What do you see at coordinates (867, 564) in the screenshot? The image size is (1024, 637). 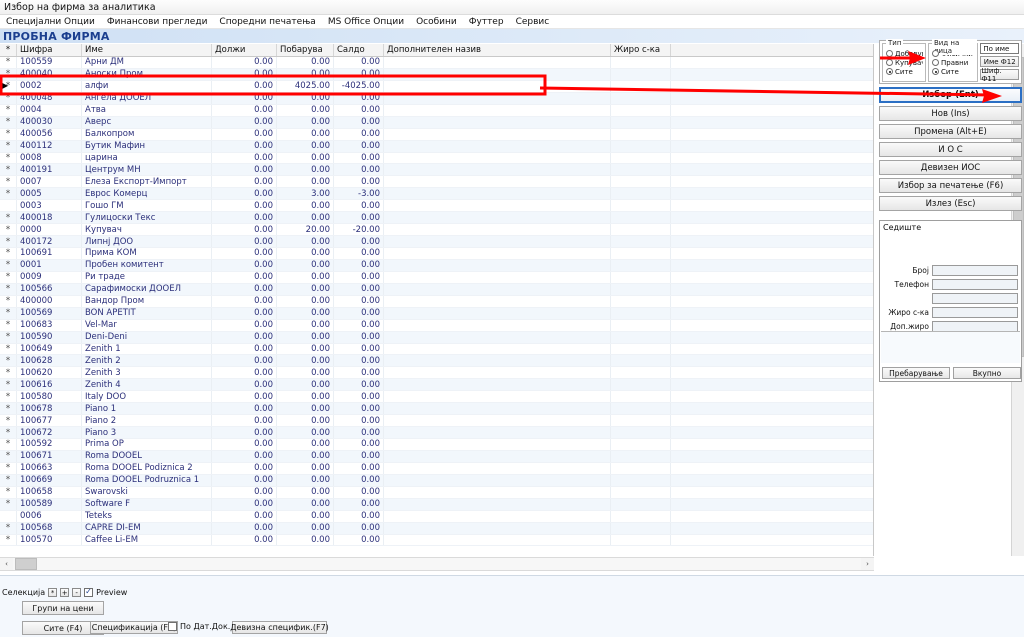 I see `scroll-right-icon: ›` at bounding box center [867, 564].